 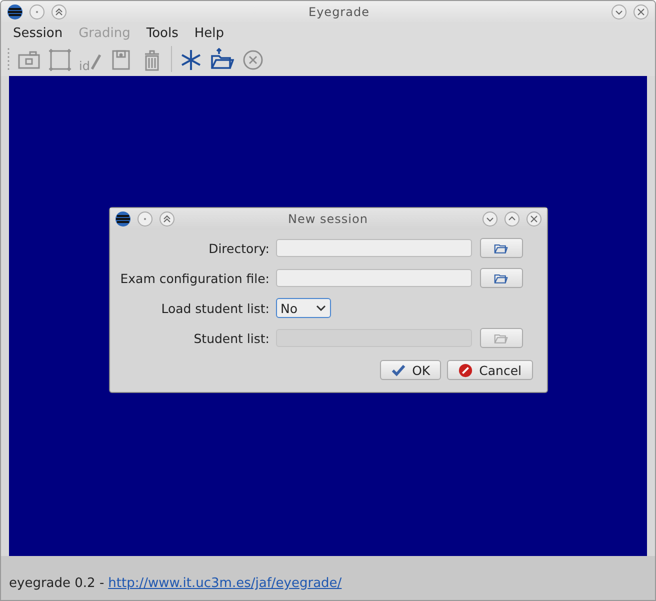 I want to click on website-link: http://www.it.uc3m.es/jaf/eyegrade/, so click(x=225, y=588).